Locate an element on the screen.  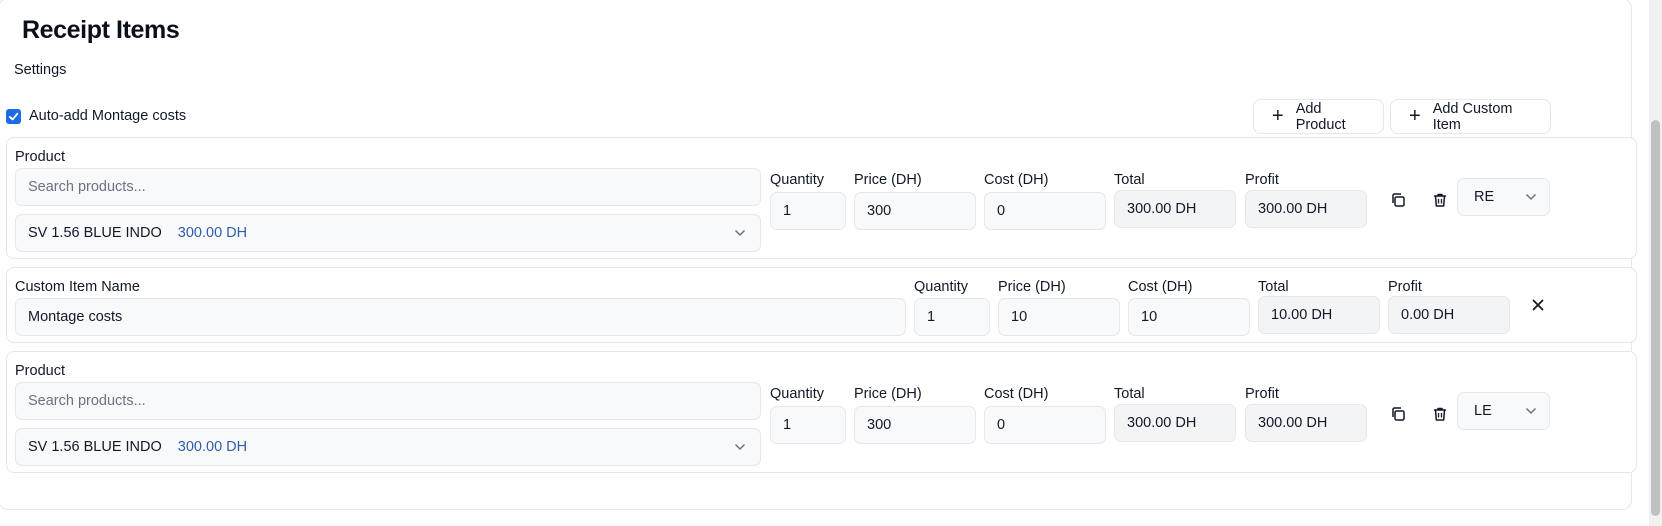
check-icon is located at coordinates (13, 116).